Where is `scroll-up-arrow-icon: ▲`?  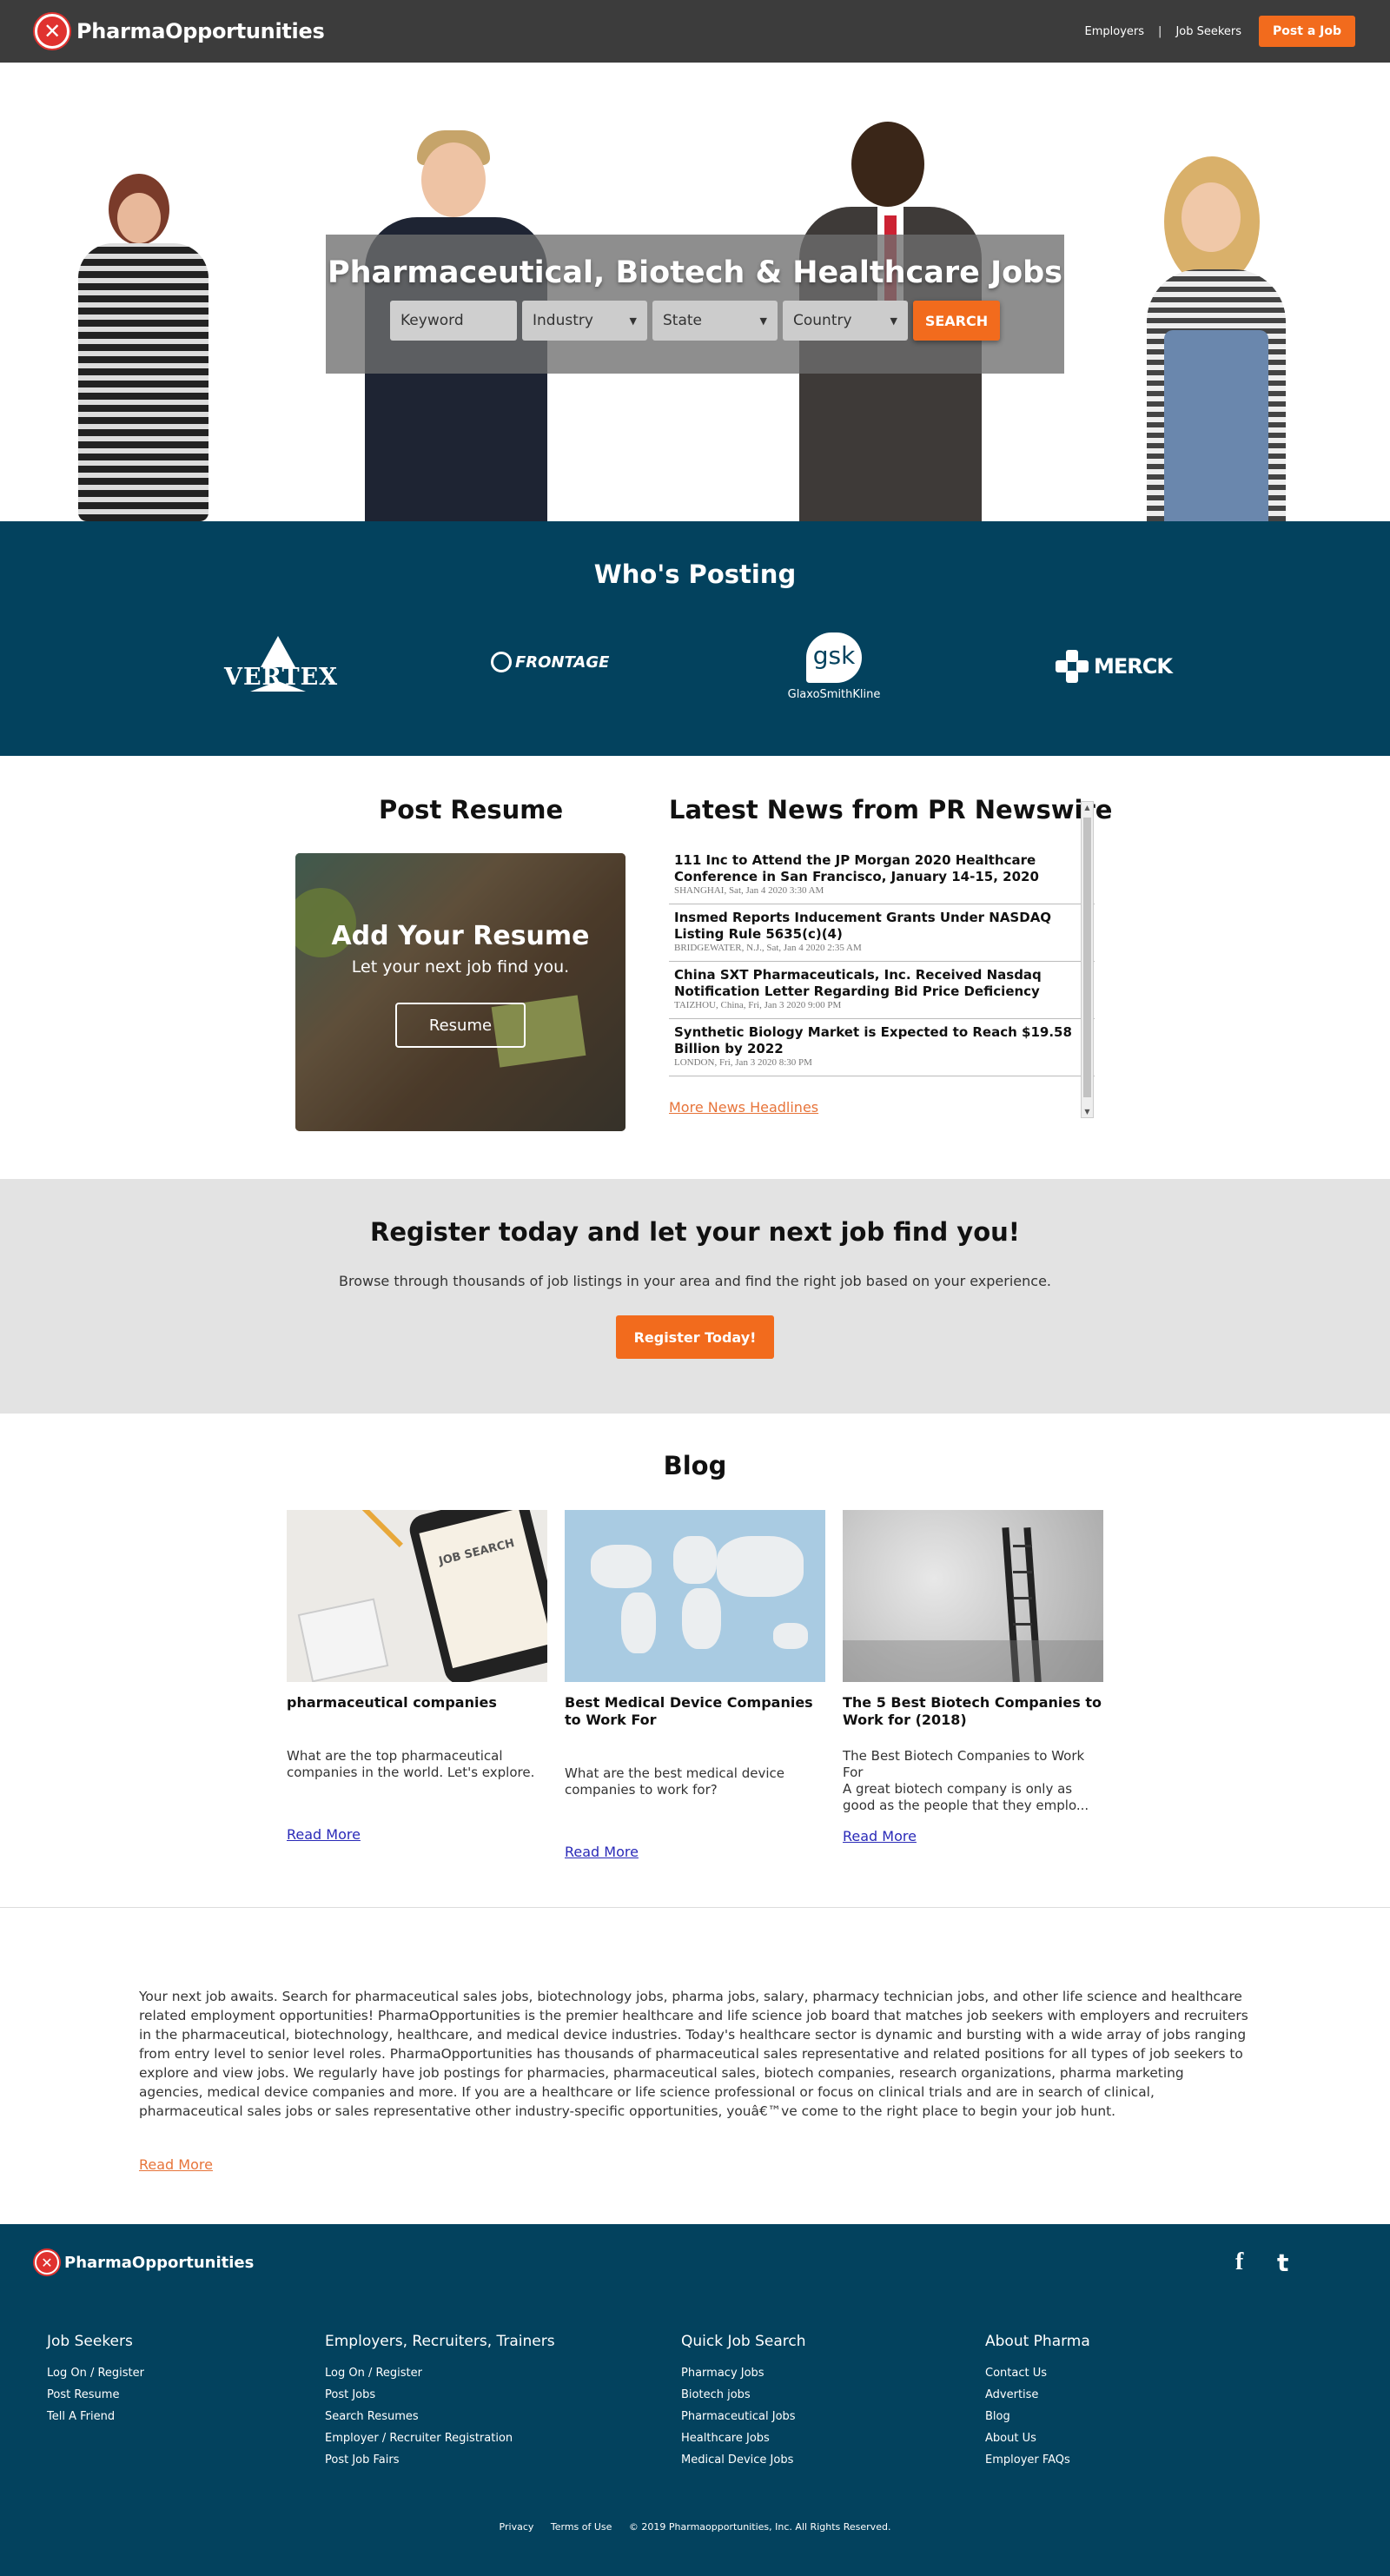
scroll-up-arrow-icon: ▲ is located at coordinates (1087, 807).